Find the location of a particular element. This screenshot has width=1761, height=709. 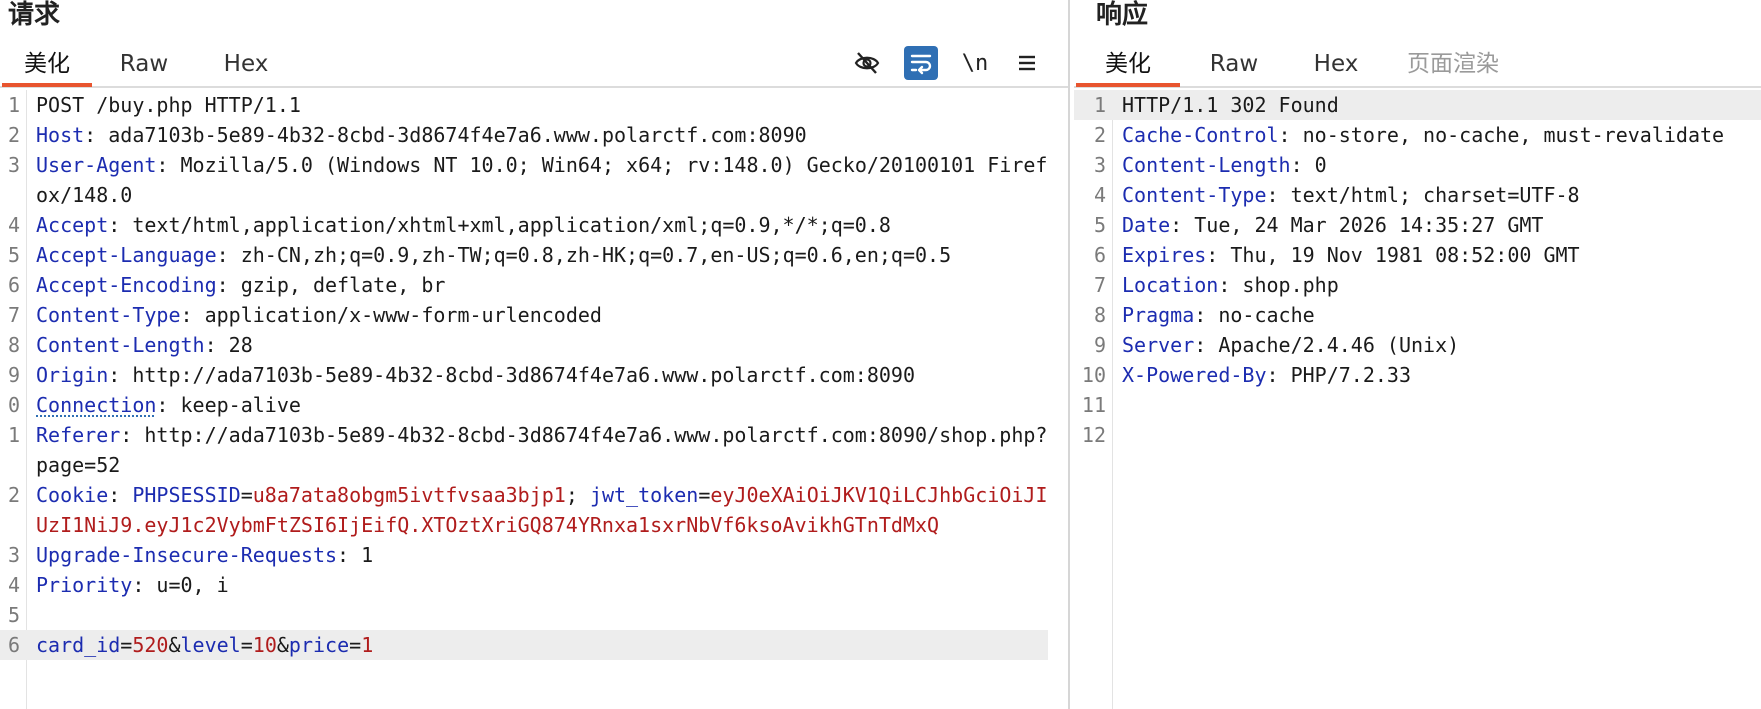

header-line: 7 Location: shop.php is located at coordinates (1417, 285).